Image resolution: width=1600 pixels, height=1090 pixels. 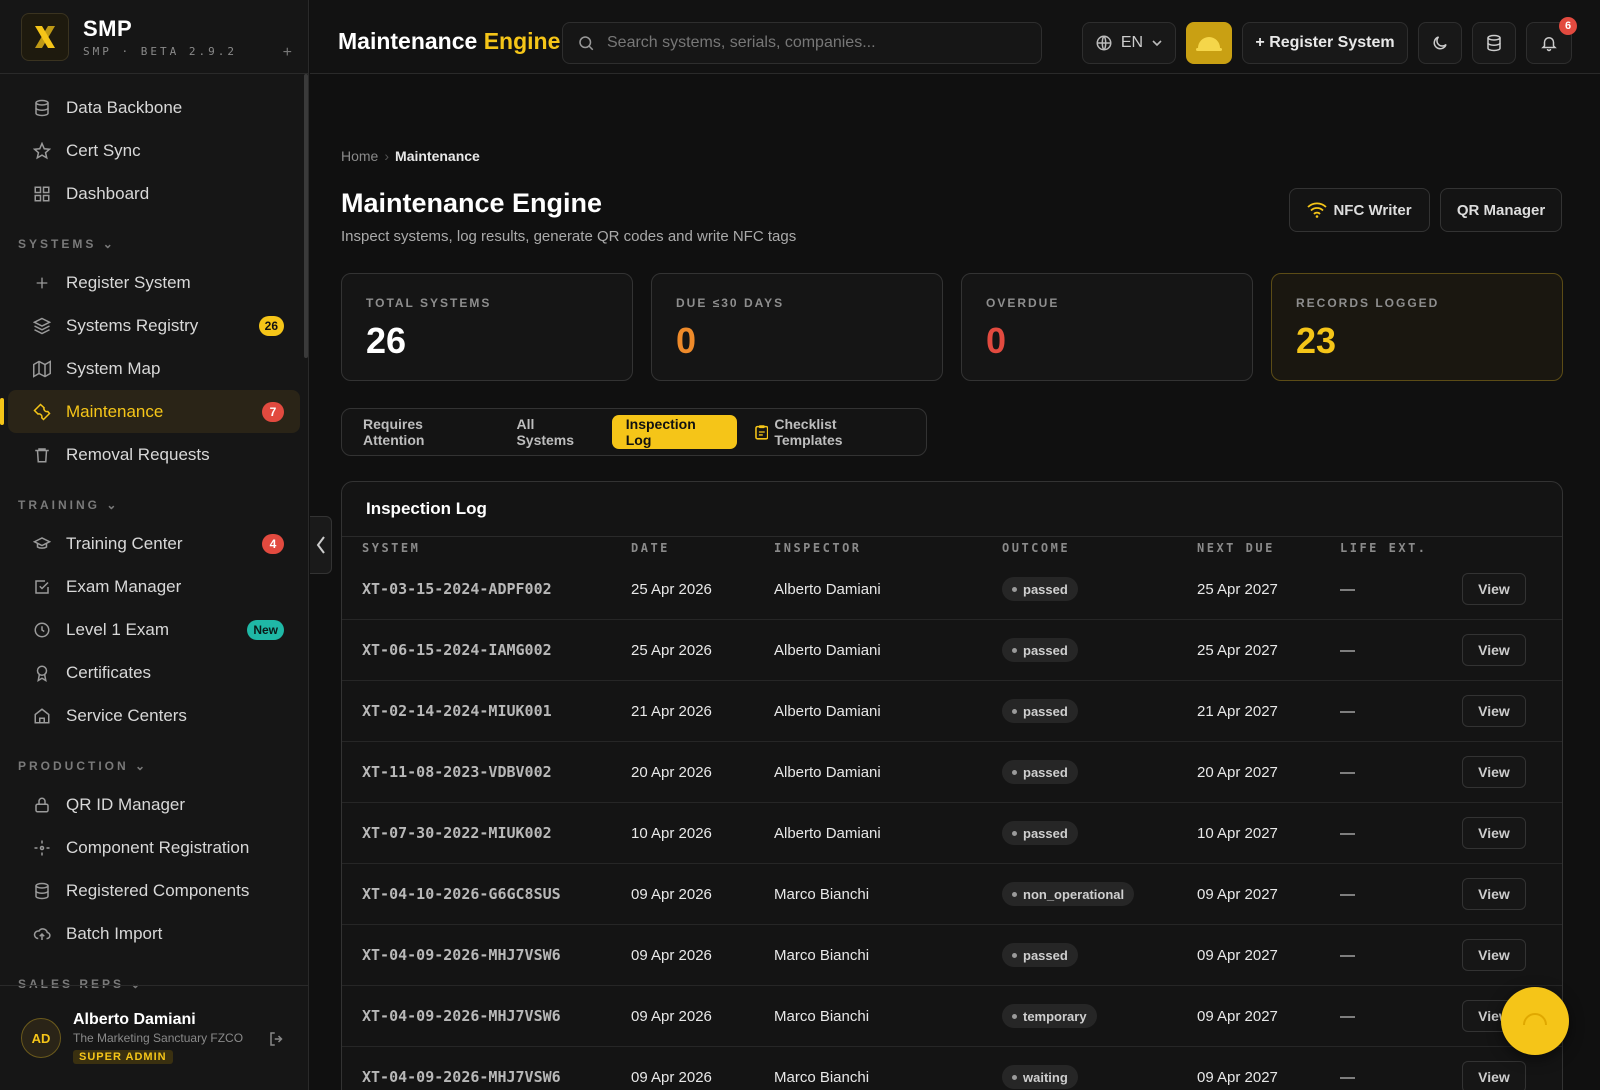 I want to click on logout-icon, so click(x=277, y=1041).